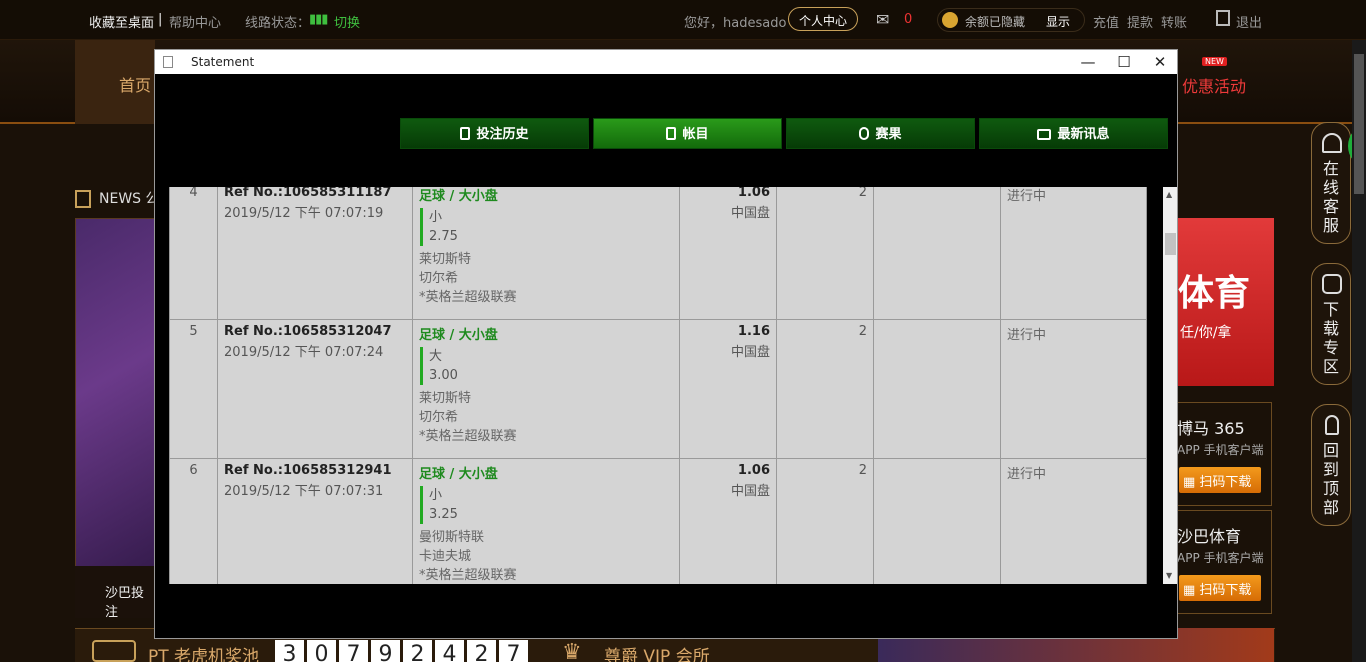 This screenshot has width=1366, height=662. I want to click on jackpot-digit: 0, so click(321, 651).